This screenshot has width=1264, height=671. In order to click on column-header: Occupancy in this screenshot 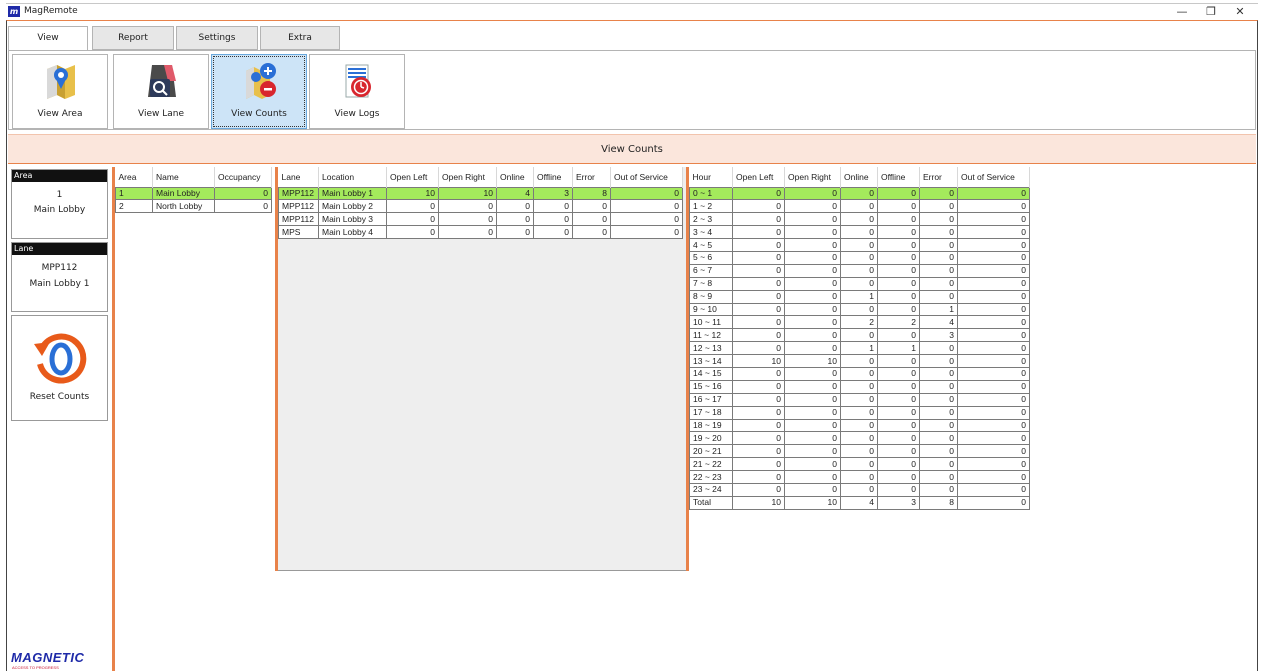, I will do `click(243, 177)`.